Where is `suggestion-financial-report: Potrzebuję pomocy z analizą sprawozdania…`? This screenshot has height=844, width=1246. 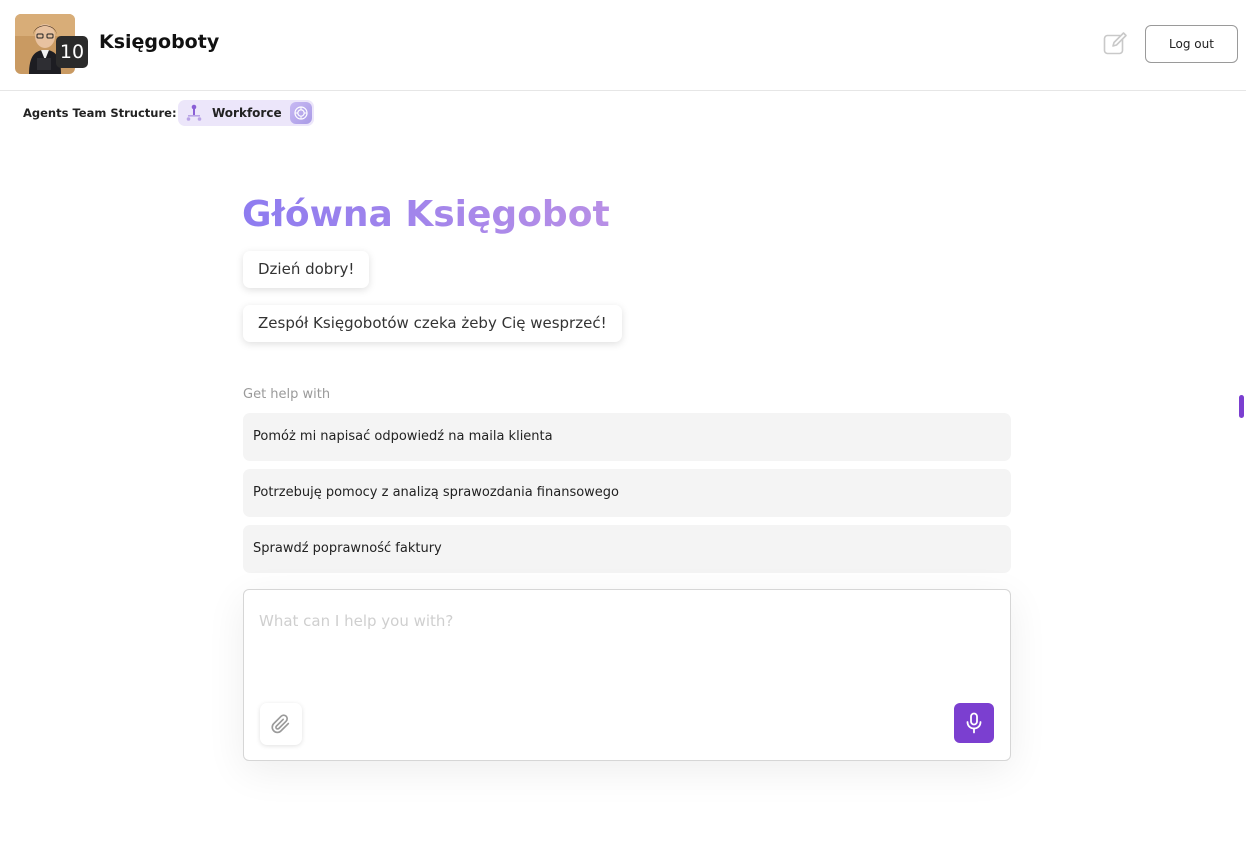
suggestion-financial-report: Potrzebuję pomocy z analizą sprawozdania… is located at coordinates (627, 493).